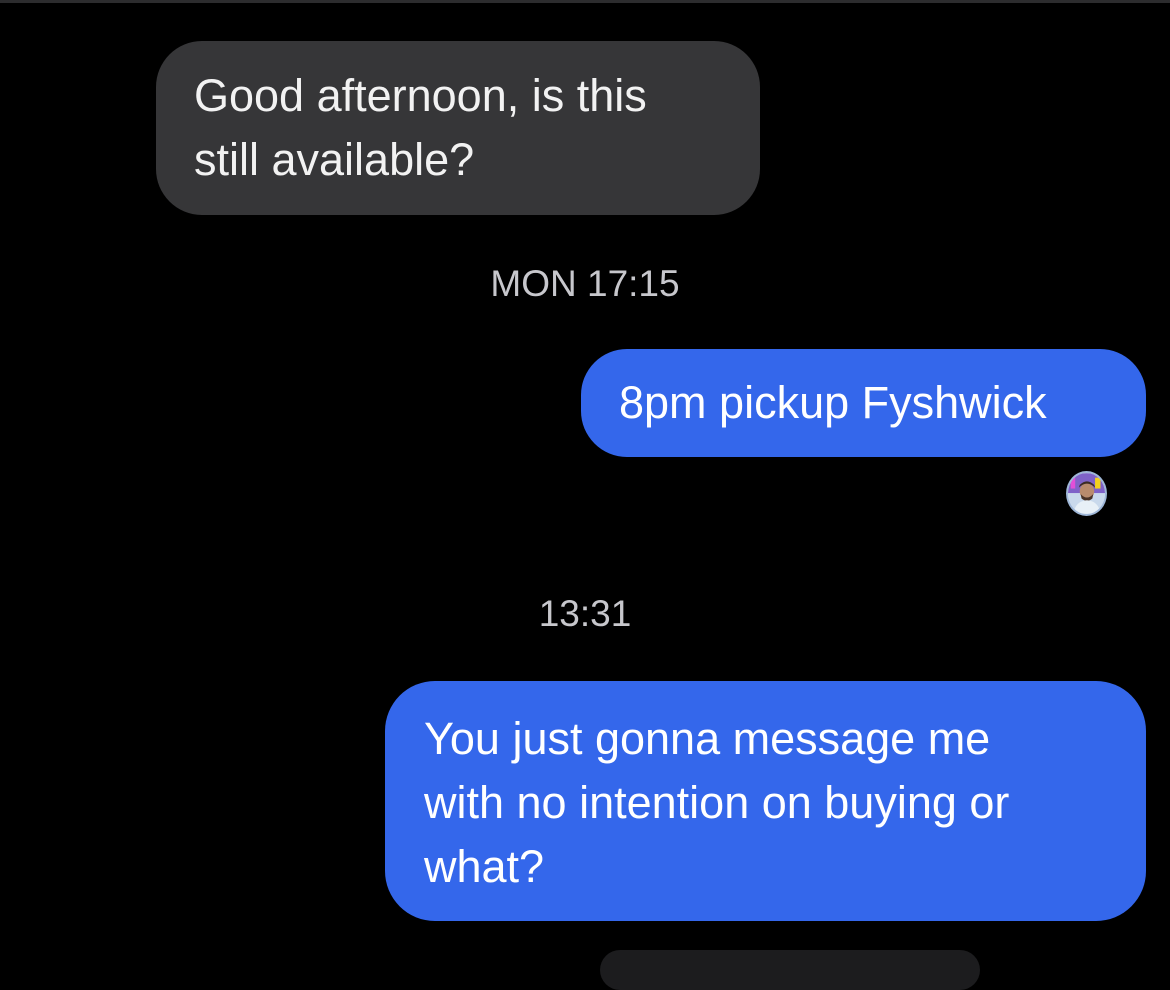  What do you see at coordinates (585, 1) in the screenshot?
I see `top-divider` at bounding box center [585, 1].